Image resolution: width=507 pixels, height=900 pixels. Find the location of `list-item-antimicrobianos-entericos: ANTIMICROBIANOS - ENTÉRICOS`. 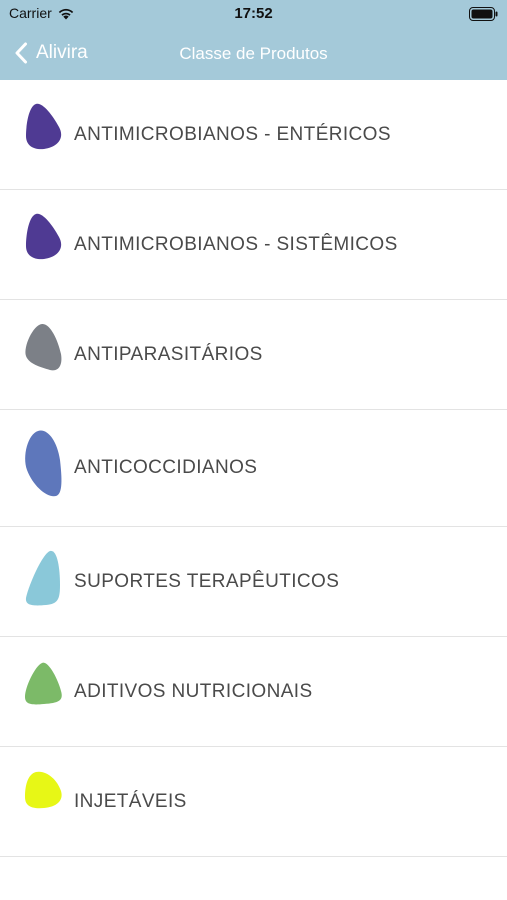

list-item-antimicrobianos-entericos: ANTIMICROBIANOS - ENTÉRICOS is located at coordinates (253, 135).